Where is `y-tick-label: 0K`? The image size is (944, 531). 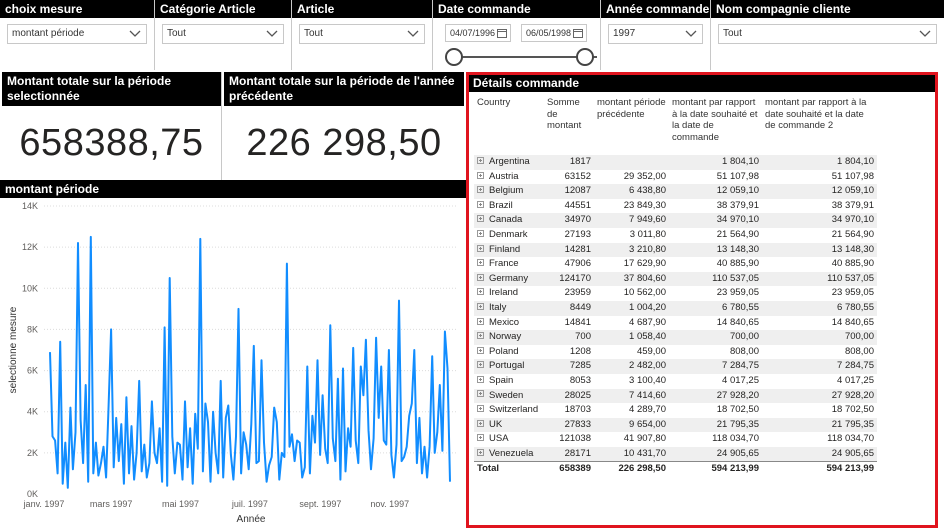
y-tick-label: 0K is located at coordinates (32, 494).